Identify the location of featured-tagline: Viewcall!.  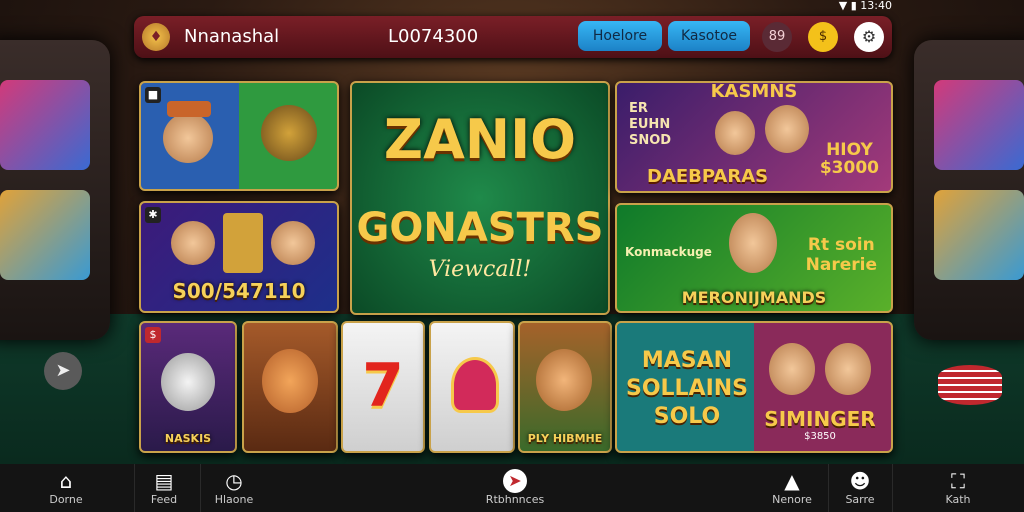
(480, 269).